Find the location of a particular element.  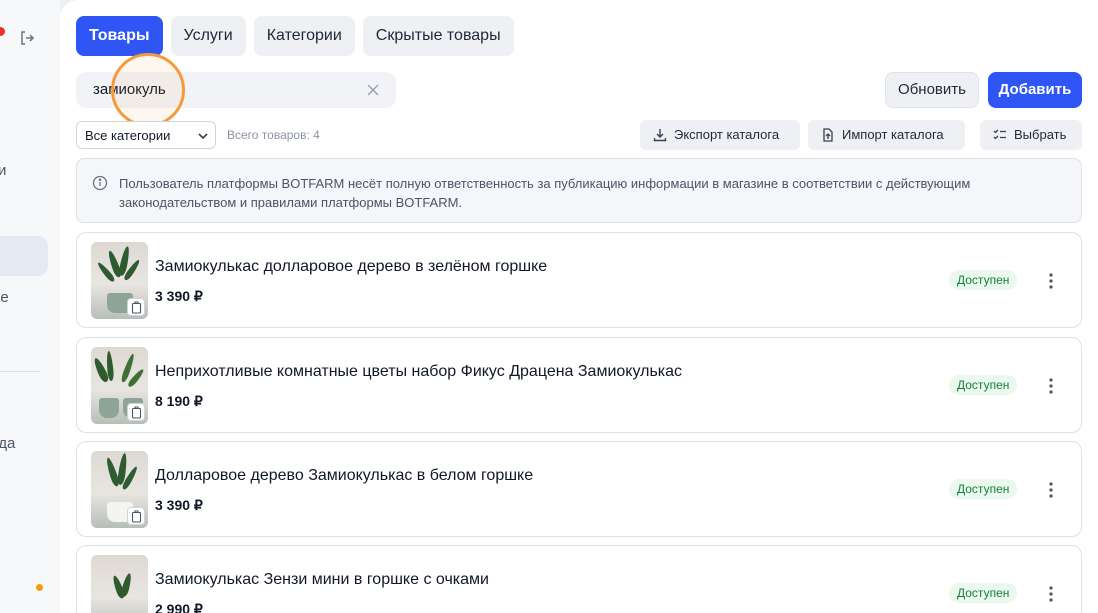

search-input: замиокуль is located at coordinates (236, 90).